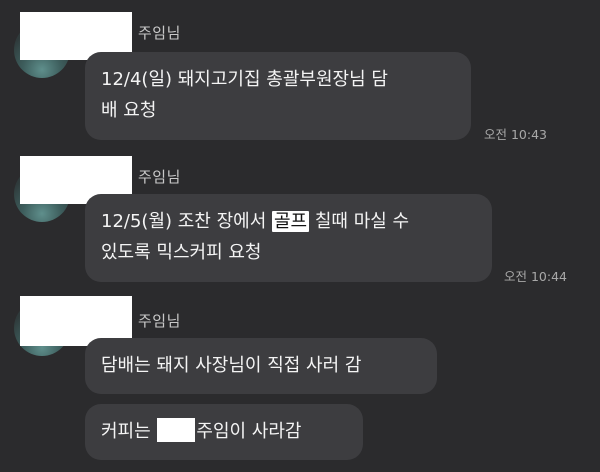  What do you see at coordinates (129, 431) in the screenshot?
I see `message-text-segment: 커피는` at bounding box center [129, 431].